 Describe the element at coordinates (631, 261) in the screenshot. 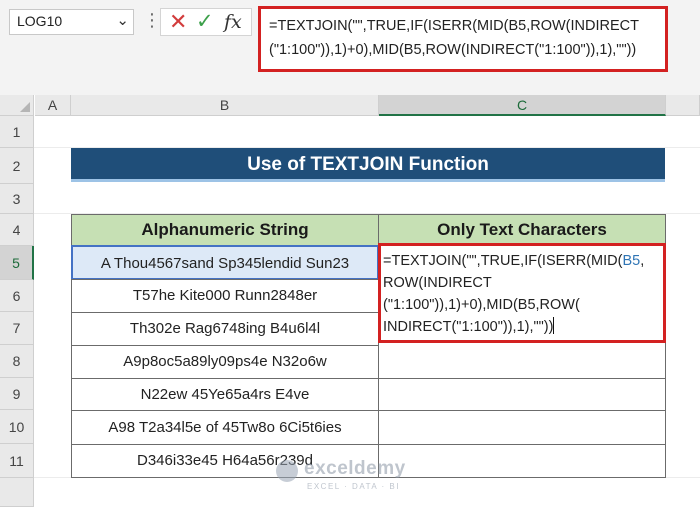

I see `edit-ref-b5: B5` at that location.